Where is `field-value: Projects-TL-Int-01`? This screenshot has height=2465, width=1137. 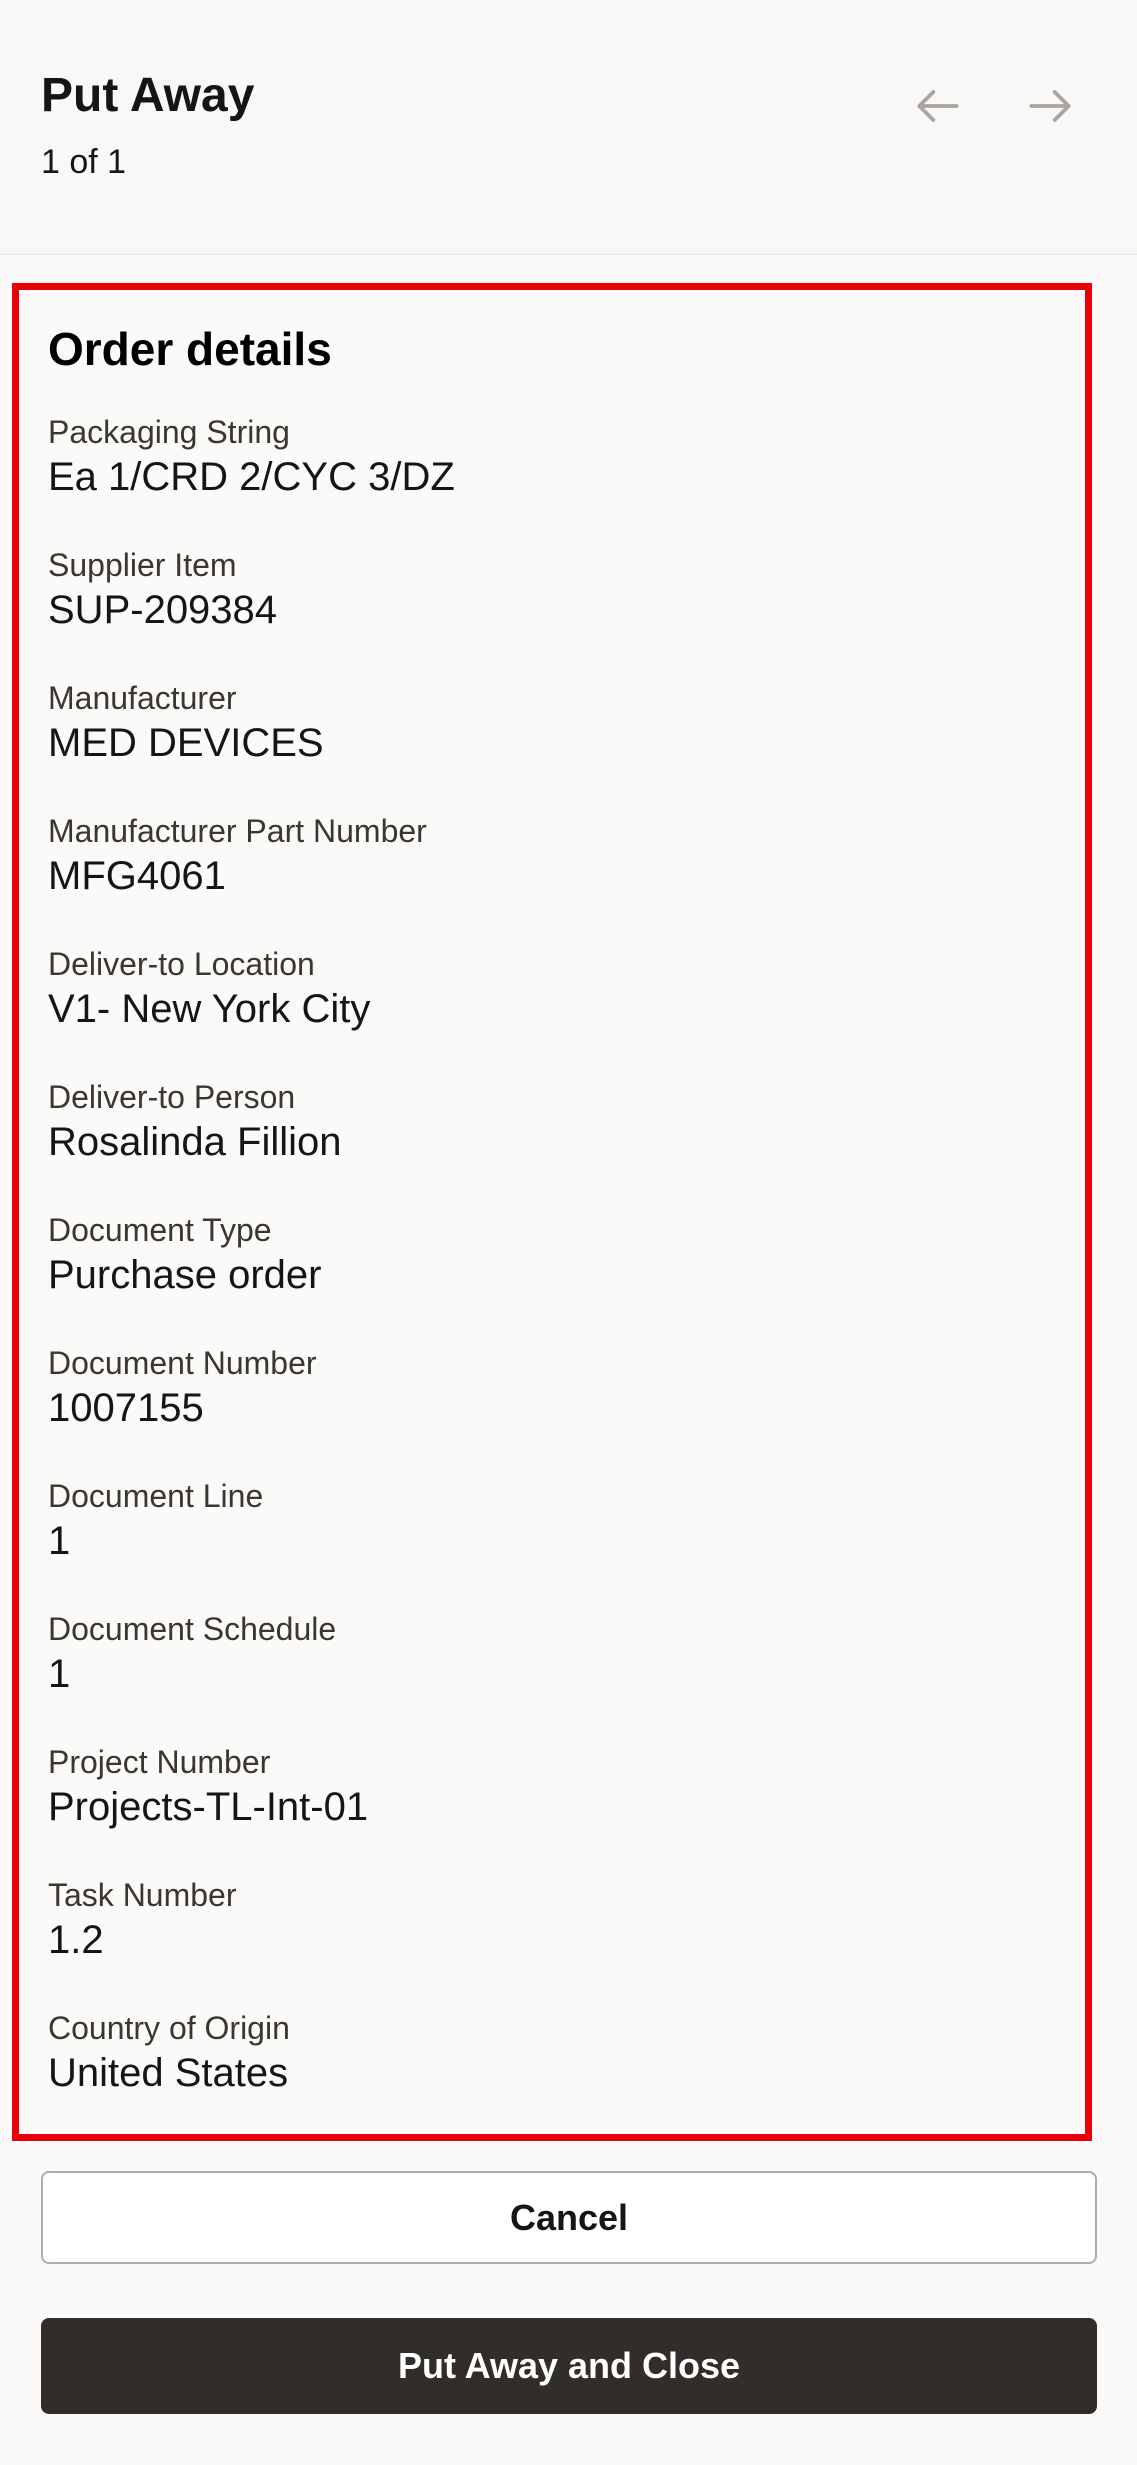 field-value: Projects-TL-Int-01 is located at coordinates (208, 1807).